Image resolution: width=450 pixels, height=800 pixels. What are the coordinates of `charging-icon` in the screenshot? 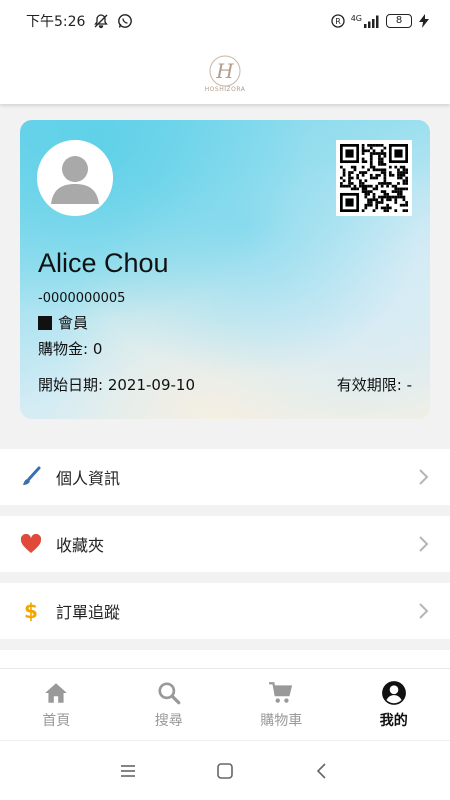 It's located at (424, 21).